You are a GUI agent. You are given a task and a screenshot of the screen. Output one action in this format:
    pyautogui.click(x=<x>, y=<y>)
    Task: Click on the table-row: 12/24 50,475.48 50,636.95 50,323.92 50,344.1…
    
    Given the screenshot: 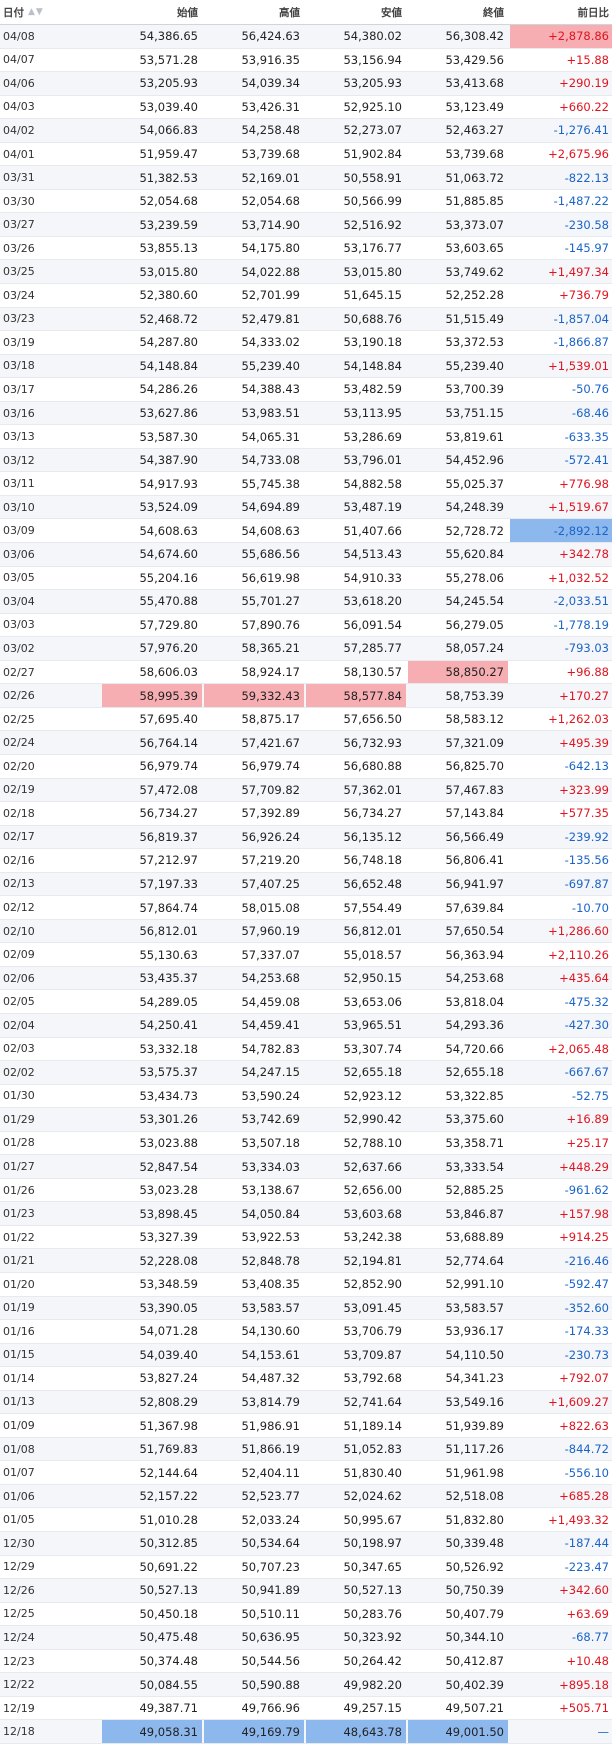 What is the action you would take?
    pyautogui.click(x=306, y=1638)
    